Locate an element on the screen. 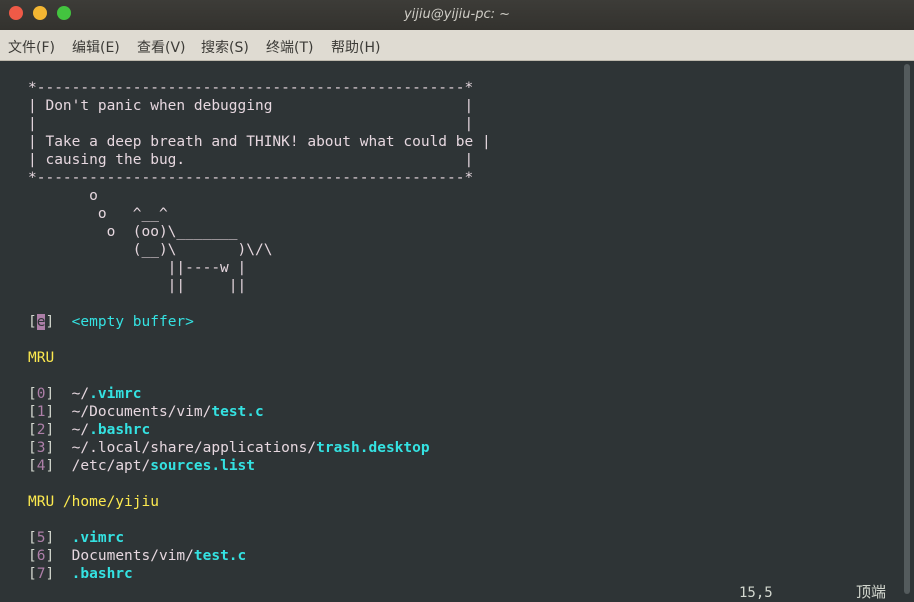  empty-buffer-entry: [e] <empty buffer> is located at coordinates (111, 322).